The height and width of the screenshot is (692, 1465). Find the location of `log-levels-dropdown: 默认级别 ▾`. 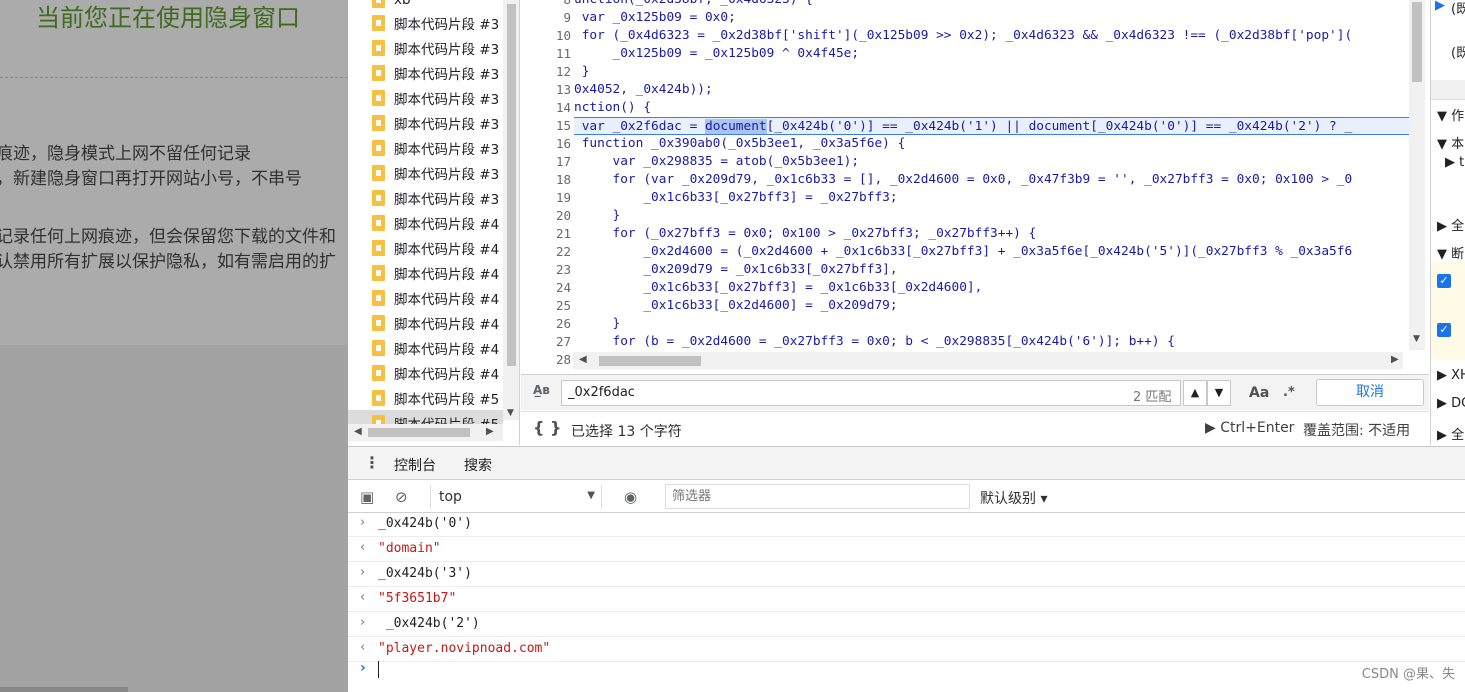

log-levels-dropdown: 默认级别 ▾ is located at coordinates (1013, 498).